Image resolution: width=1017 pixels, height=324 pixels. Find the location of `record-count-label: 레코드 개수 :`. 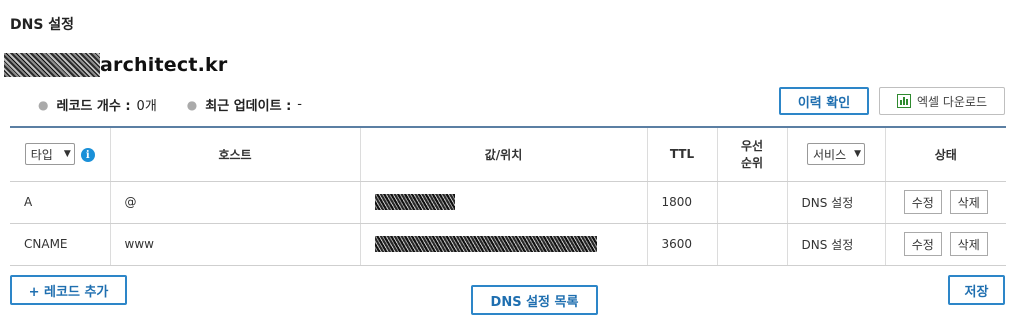

record-count-label: 레코드 개수 : is located at coordinates (93, 106).